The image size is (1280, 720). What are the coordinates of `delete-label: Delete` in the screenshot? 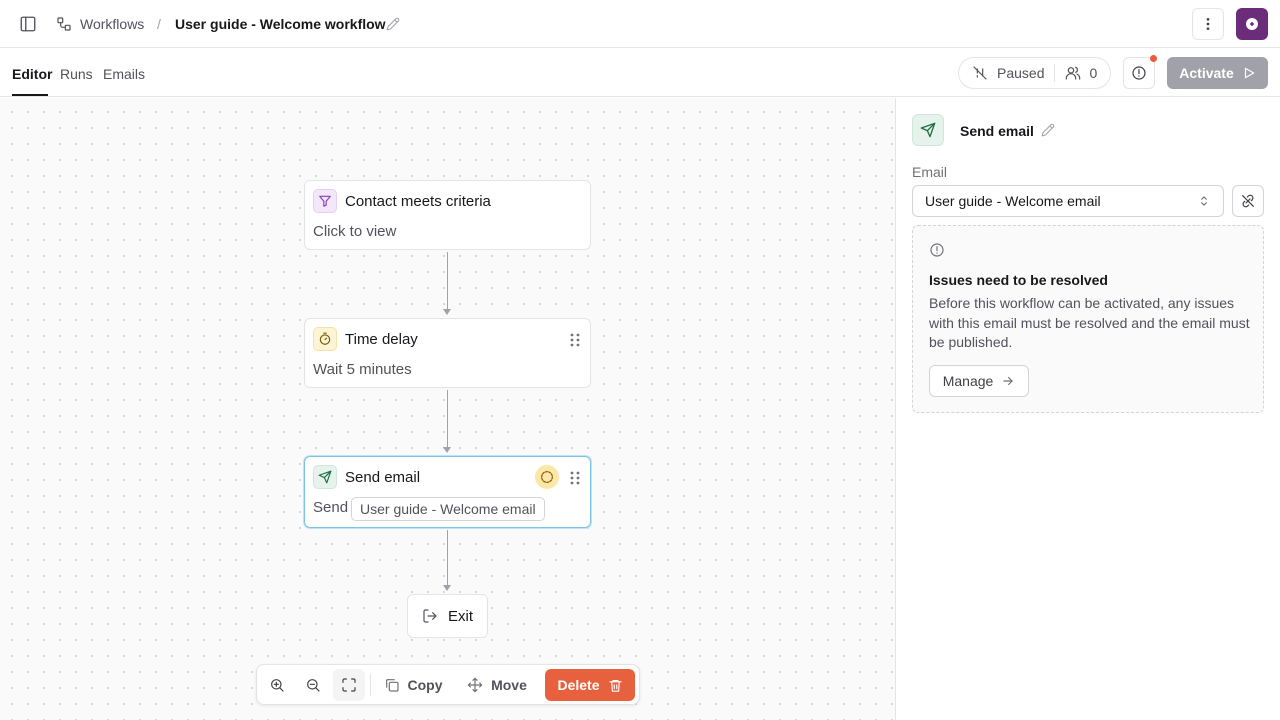 It's located at (578, 685).